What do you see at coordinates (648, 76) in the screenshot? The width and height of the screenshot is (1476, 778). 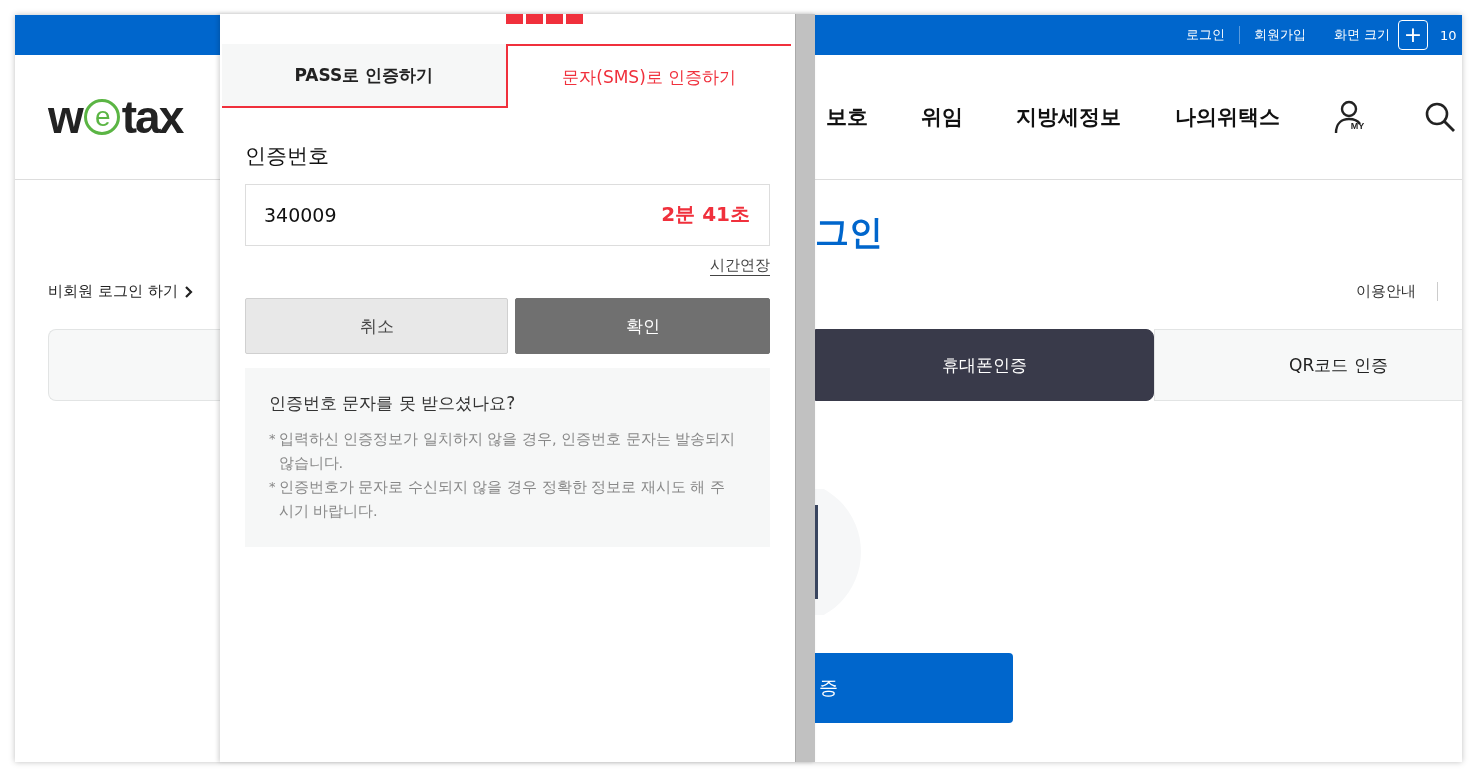 I see `auth-method-tab: 문자(SMS)로 인증하기` at bounding box center [648, 76].